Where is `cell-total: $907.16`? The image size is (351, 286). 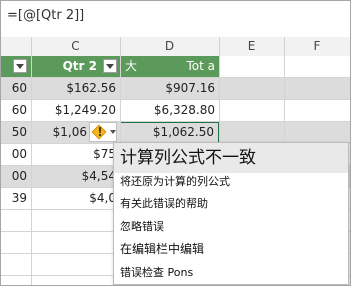
cell-total: $907.16 is located at coordinates (169, 88).